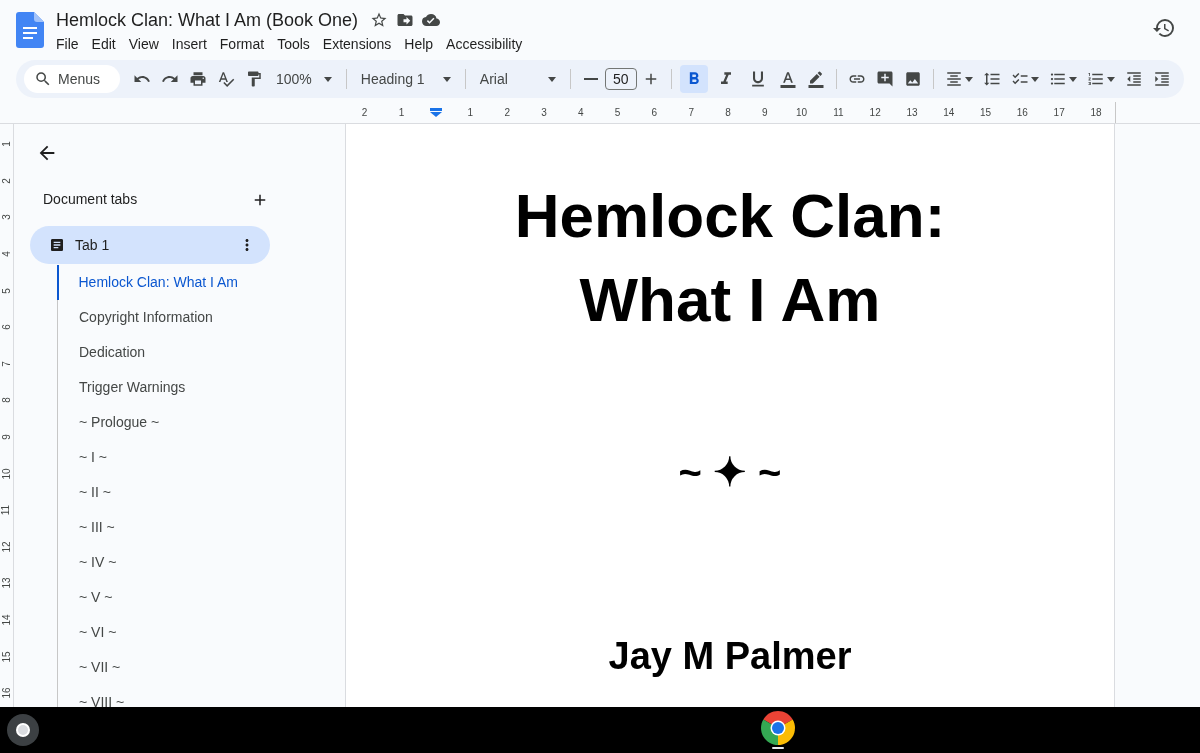 The height and width of the screenshot is (753, 1200). What do you see at coordinates (97, 527) in the screenshot?
I see `outline-item: ~ III ~` at bounding box center [97, 527].